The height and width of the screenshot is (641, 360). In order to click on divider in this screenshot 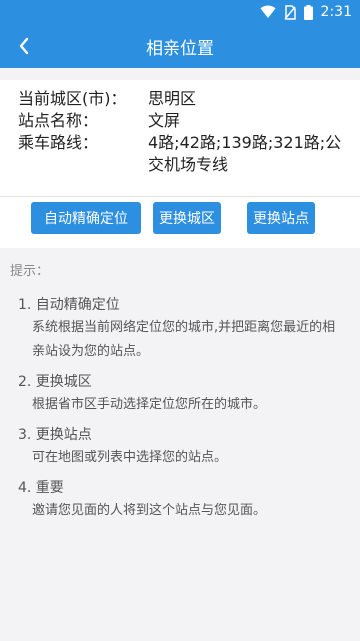, I will do `click(180, 196)`.